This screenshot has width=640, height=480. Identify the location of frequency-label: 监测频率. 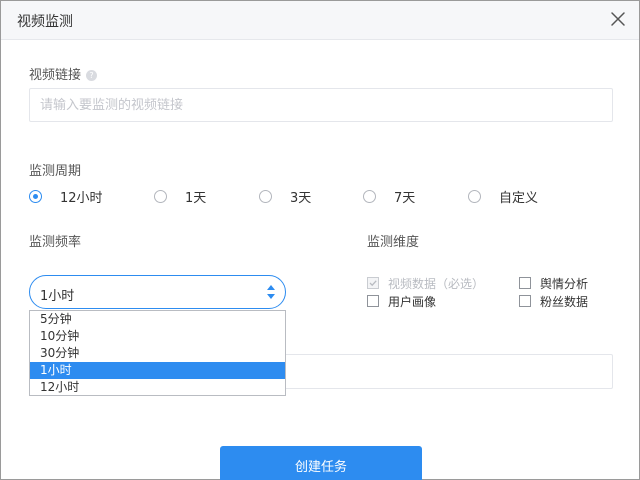
(55, 242).